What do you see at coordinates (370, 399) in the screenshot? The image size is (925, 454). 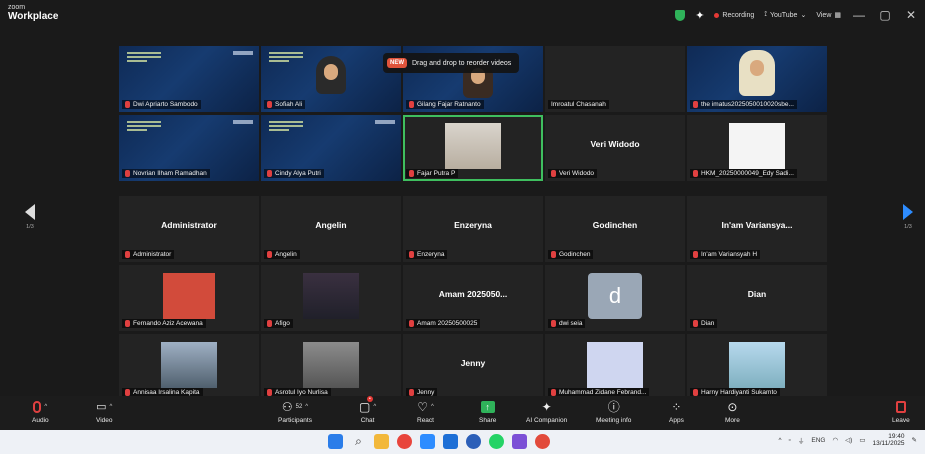 I see `unread-badge: •` at bounding box center [370, 399].